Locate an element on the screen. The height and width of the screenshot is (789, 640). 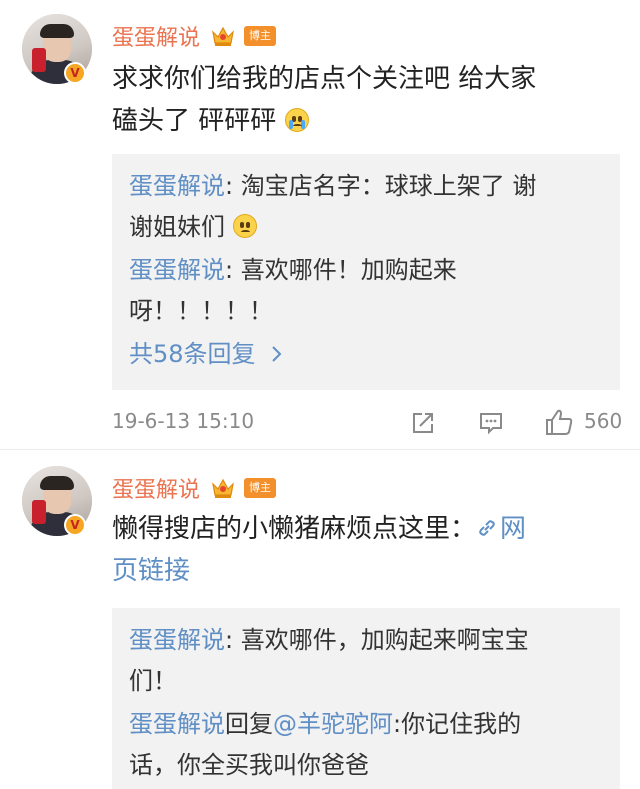
comment-text: 求求你们给我的店点个关注吧 给大家 磕头了 砰砰砰 is located at coordinates (367, 100).